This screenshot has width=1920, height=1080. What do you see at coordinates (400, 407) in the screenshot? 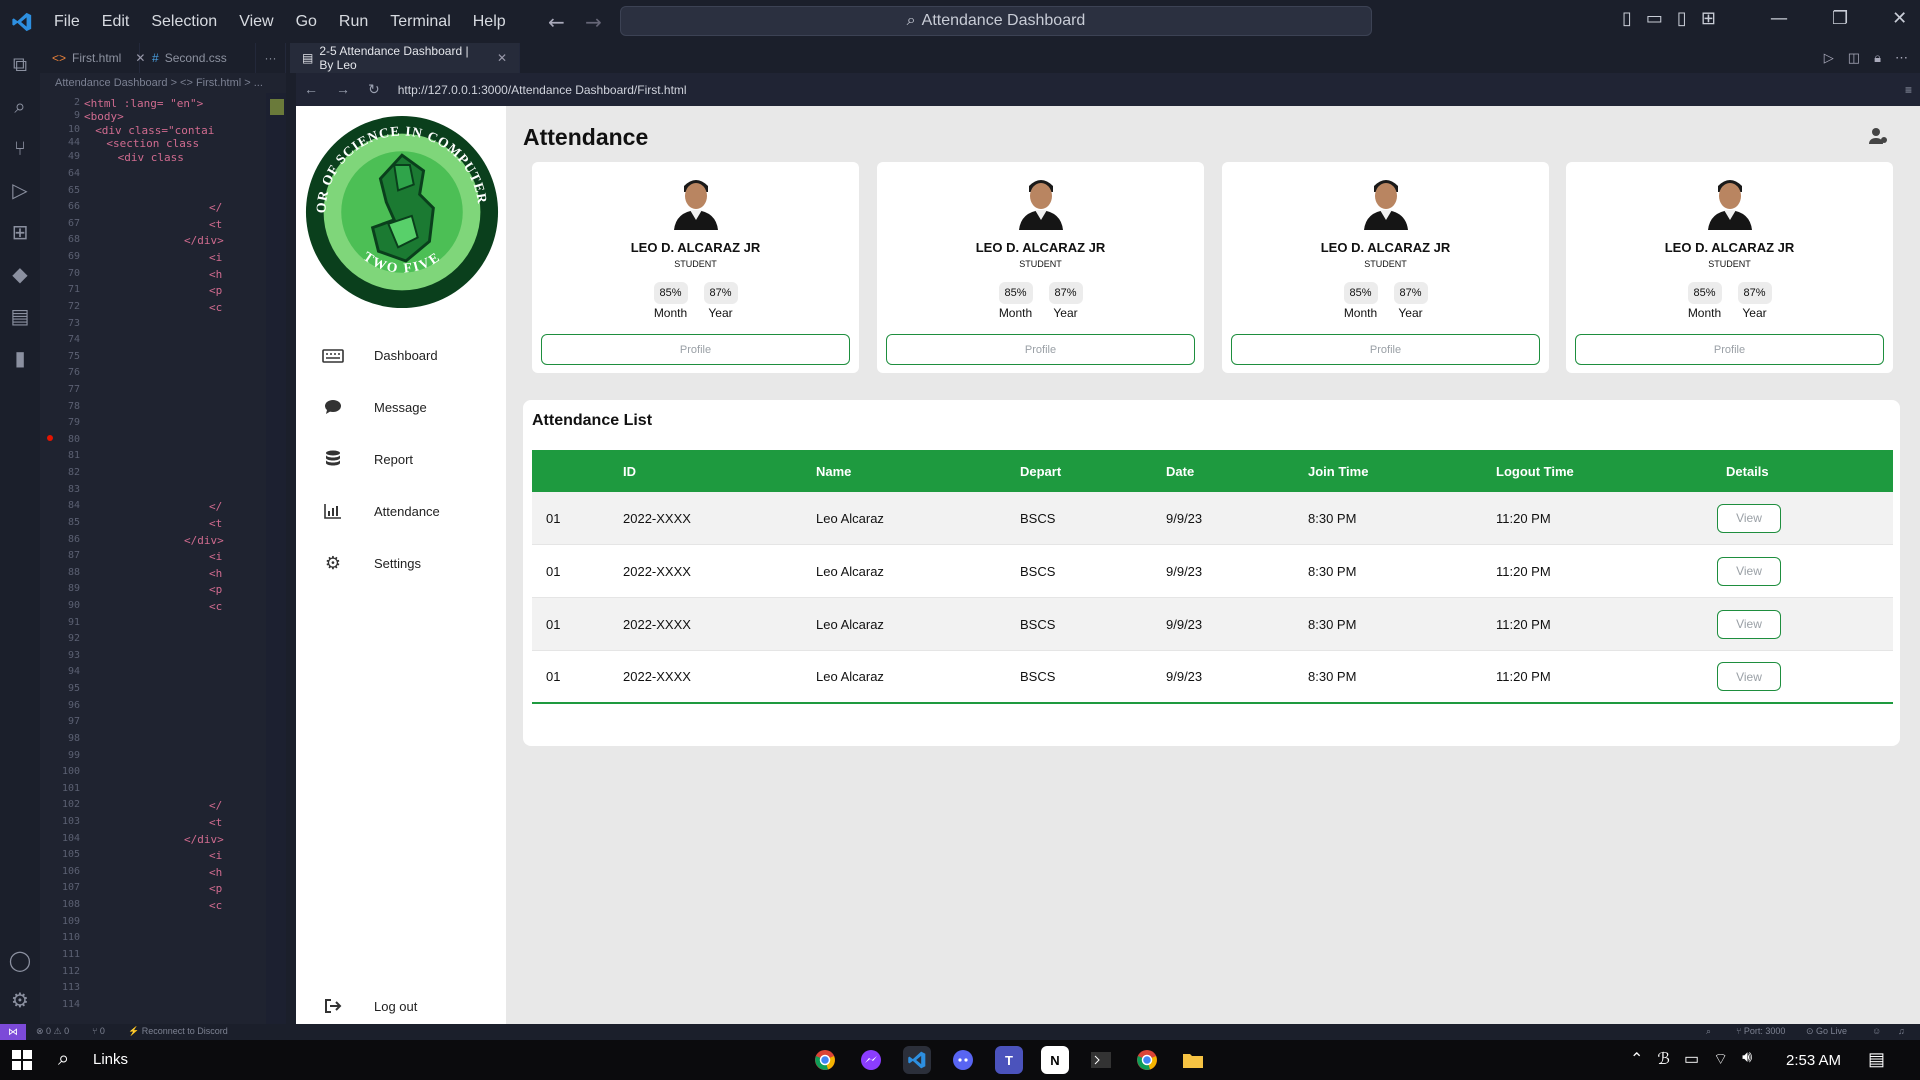
I see `sidebar-item-label: Message` at bounding box center [400, 407].